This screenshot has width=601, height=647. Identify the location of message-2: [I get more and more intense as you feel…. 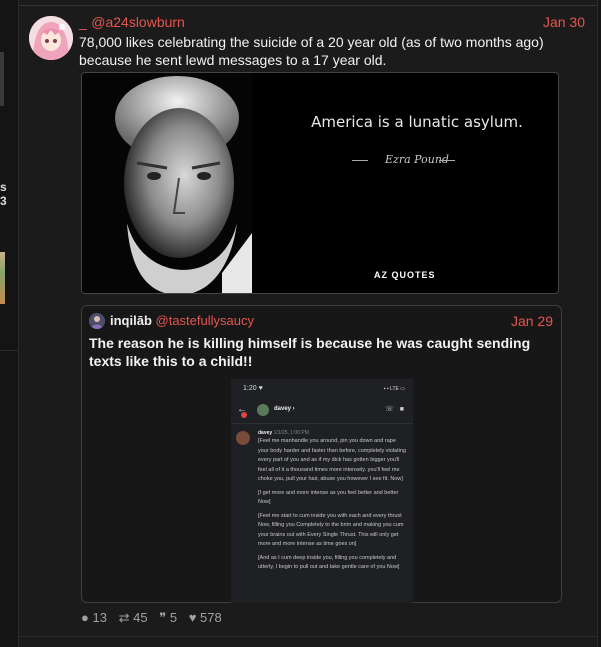
(328, 497).